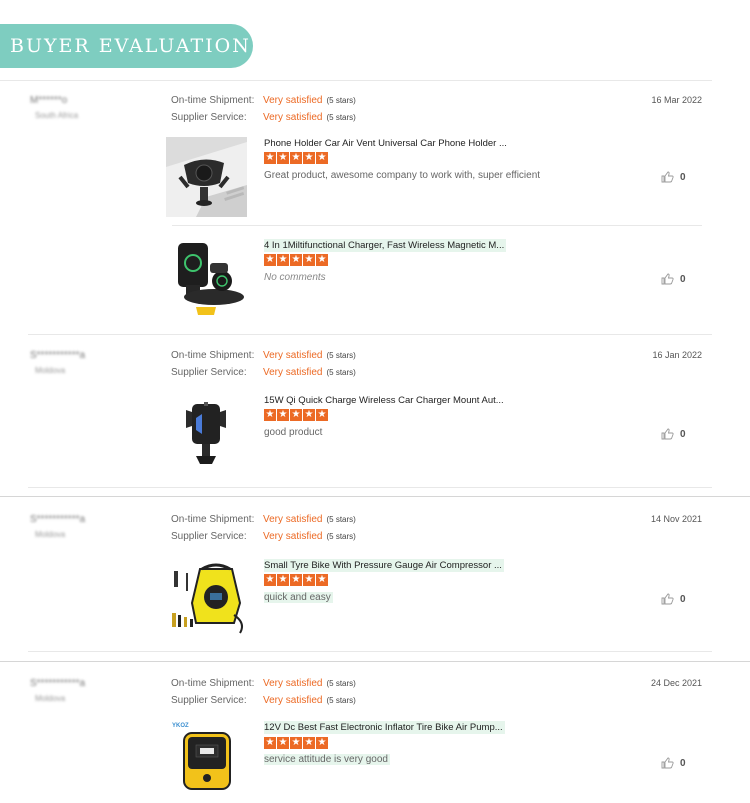 The height and width of the screenshot is (803, 750). What do you see at coordinates (293, 432) in the screenshot?
I see `review-comment: good product` at bounding box center [293, 432].